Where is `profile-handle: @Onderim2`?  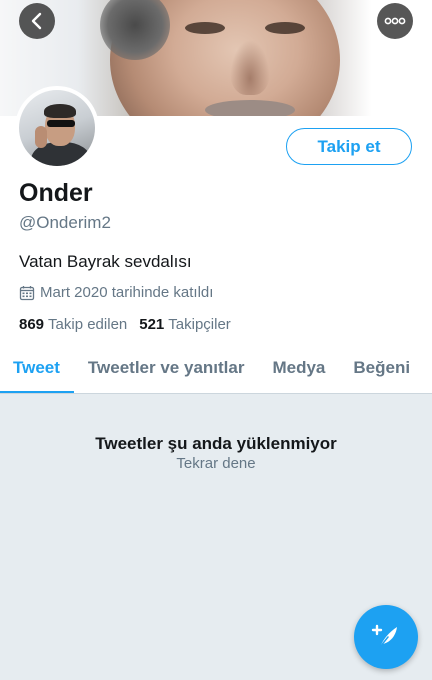
profile-handle: @Onderim2 is located at coordinates (65, 222).